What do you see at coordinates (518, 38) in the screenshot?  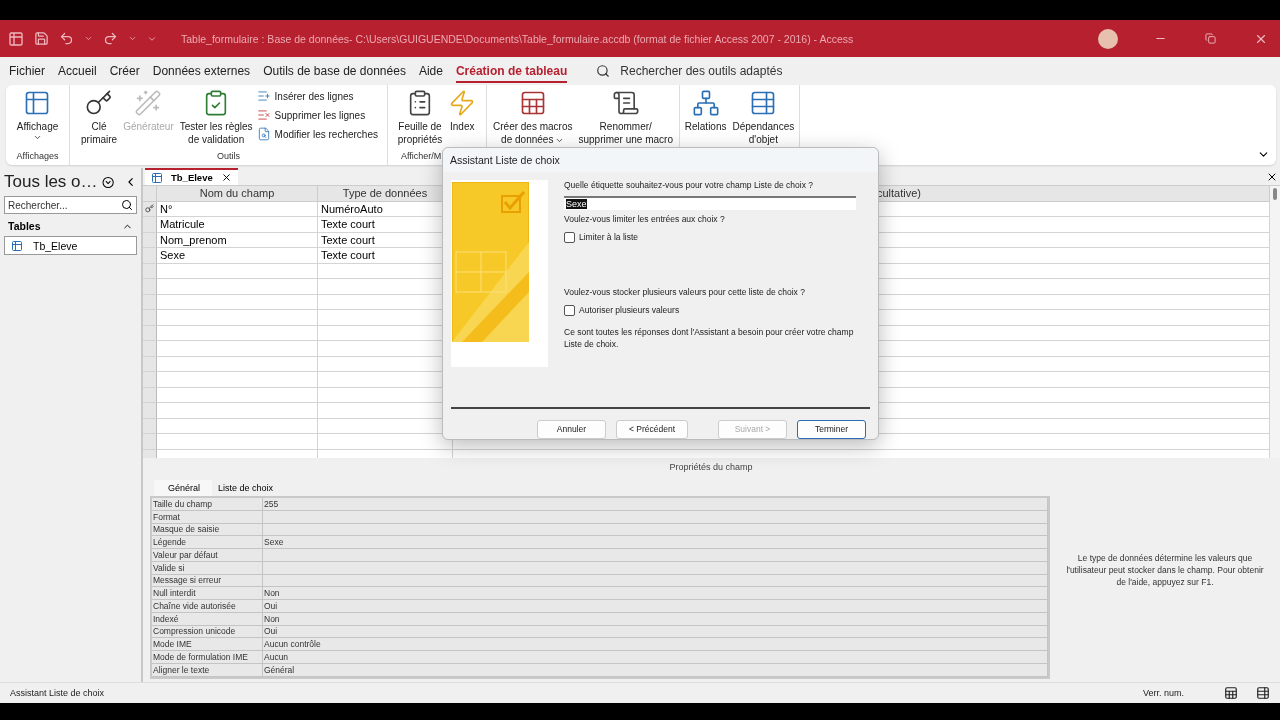 I see `window-title: Table_formulaire : Base de données- C:\Users\GUIGUENDE\Documents\Table_formulaire.accdb (format de fichier Access 2007 - 2016) - Access` at bounding box center [518, 38].